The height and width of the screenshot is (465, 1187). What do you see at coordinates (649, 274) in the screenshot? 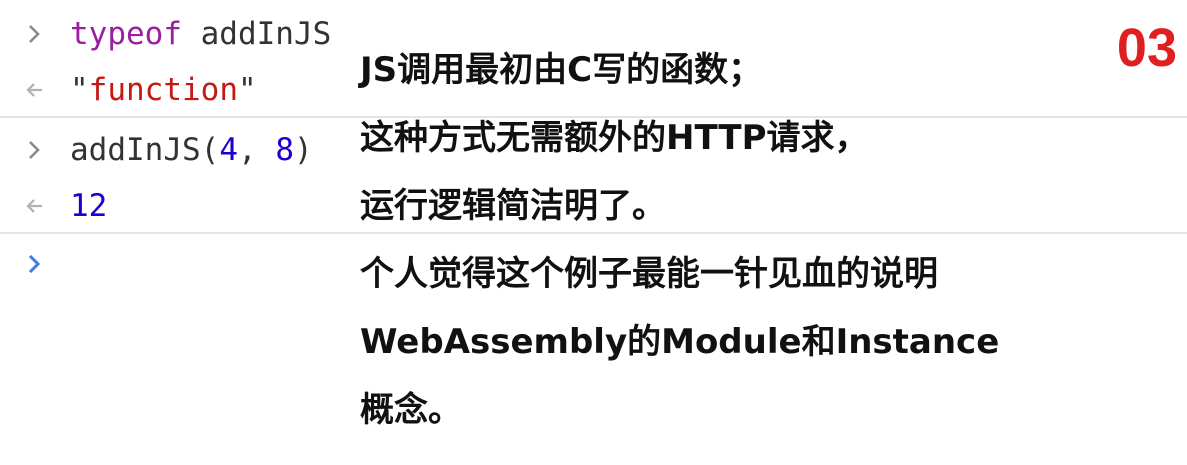
I see `annotation-line: 个人觉得这个例子最能一针见血的说明` at bounding box center [649, 274].